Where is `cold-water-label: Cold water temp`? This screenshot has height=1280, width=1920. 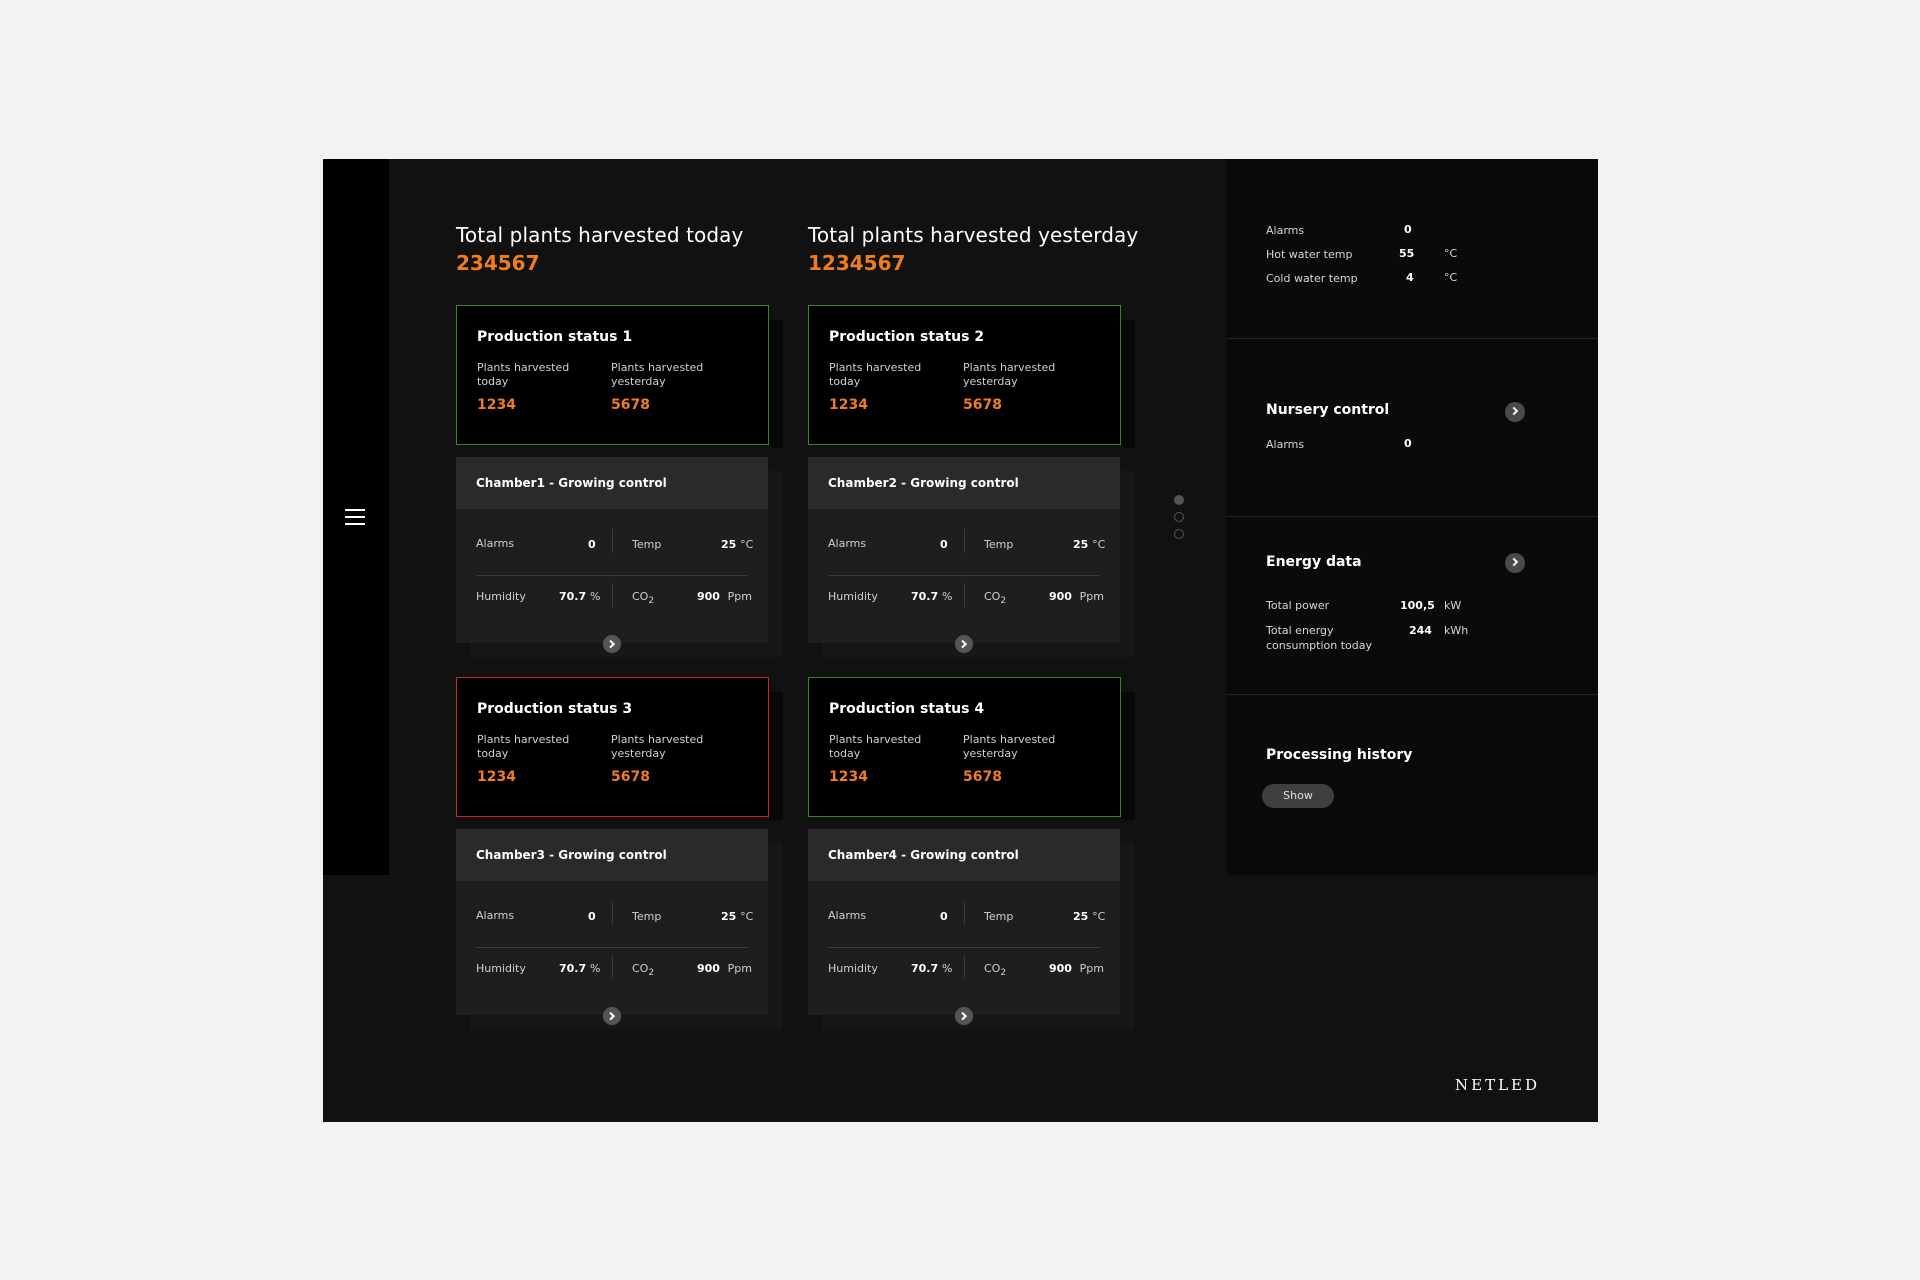
cold-water-label: Cold water temp is located at coordinates (1312, 278).